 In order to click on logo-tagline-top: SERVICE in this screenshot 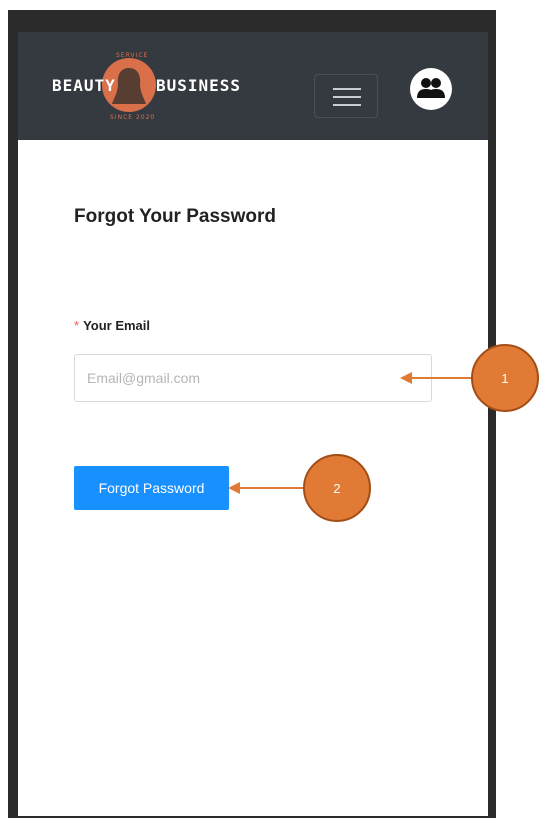, I will do `click(132, 55)`.